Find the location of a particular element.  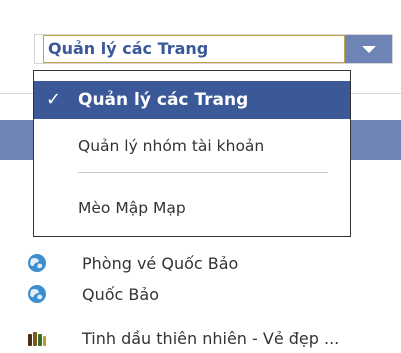

bottles-icon is located at coordinates (37, 339).